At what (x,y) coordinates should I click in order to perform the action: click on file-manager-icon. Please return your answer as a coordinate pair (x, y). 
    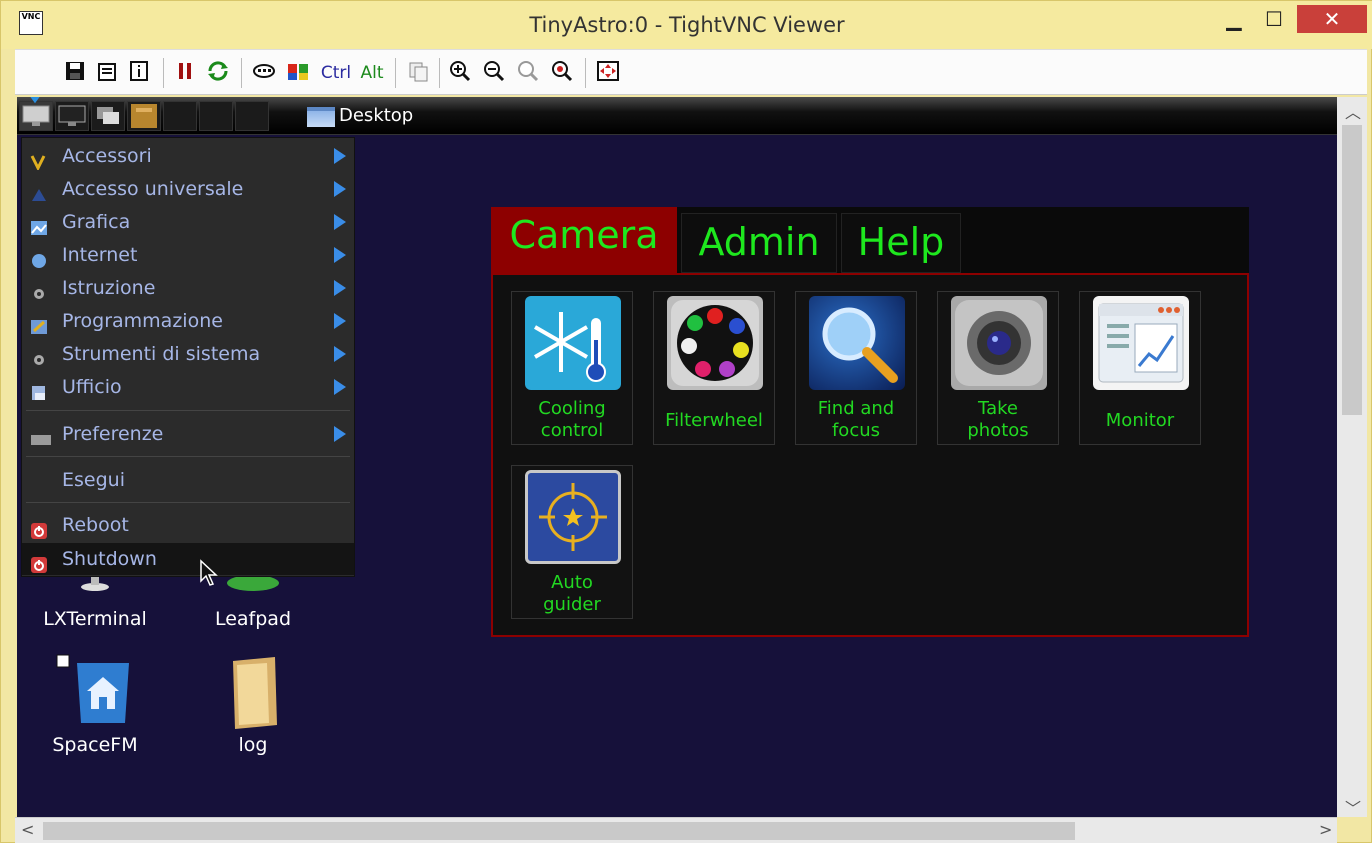
    Looking at the image, I should click on (144, 116).